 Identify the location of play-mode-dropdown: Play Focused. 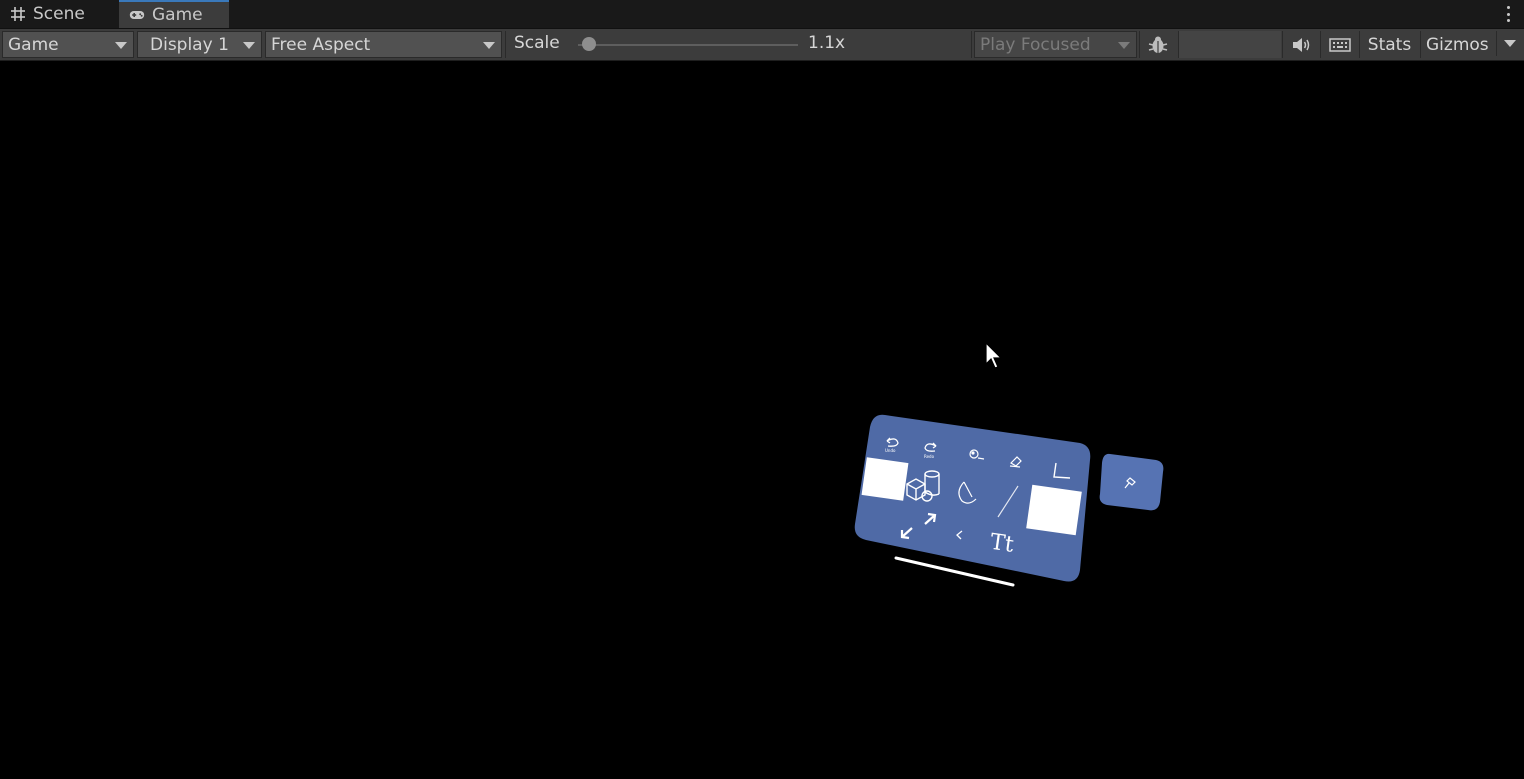
(1055, 44).